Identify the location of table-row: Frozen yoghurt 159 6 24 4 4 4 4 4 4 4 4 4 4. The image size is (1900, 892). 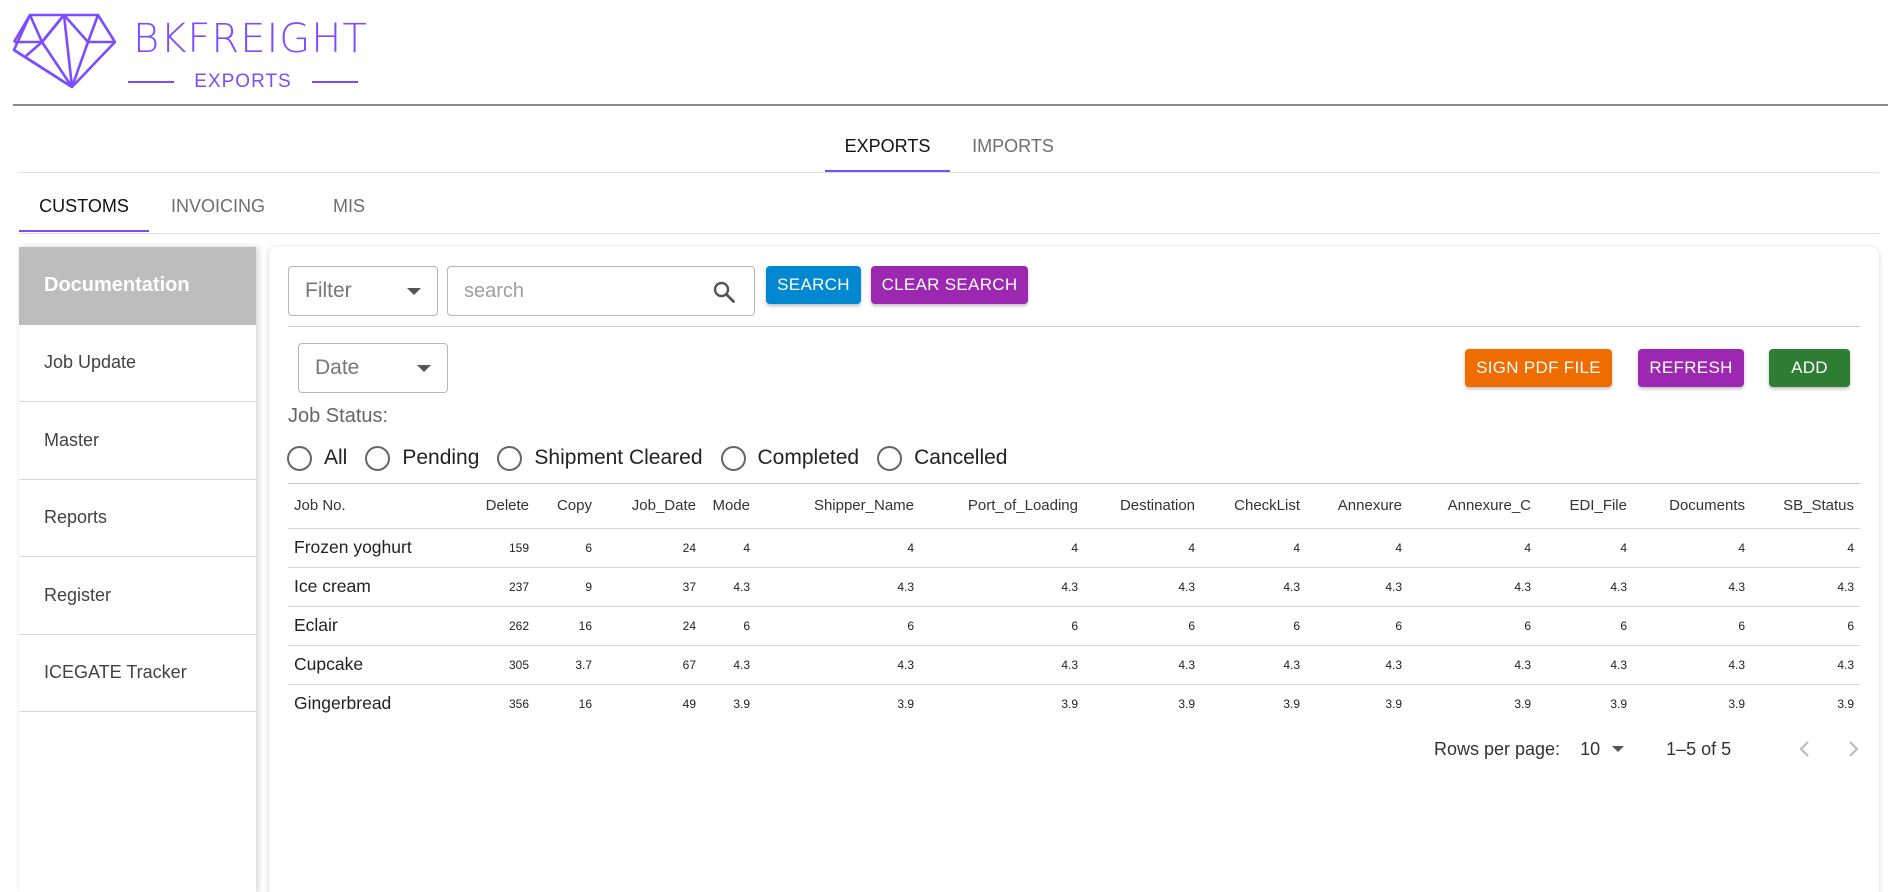
(1074, 548).